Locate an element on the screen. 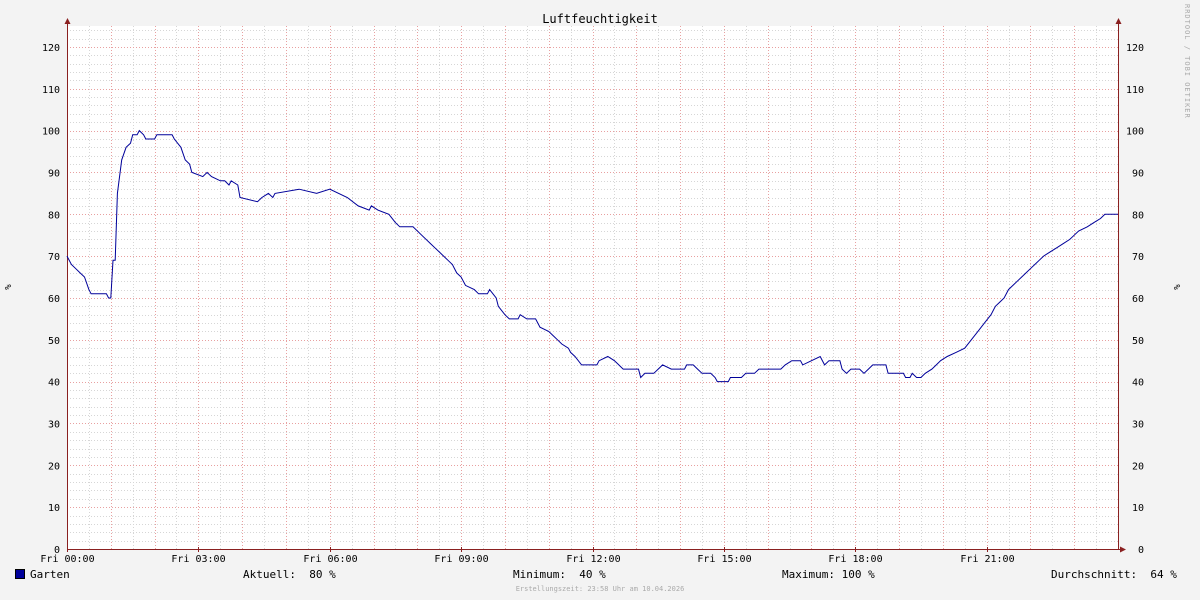 This screenshot has height=600, width=1200. x-tick-label: Fri 06:00 is located at coordinates (330, 559).